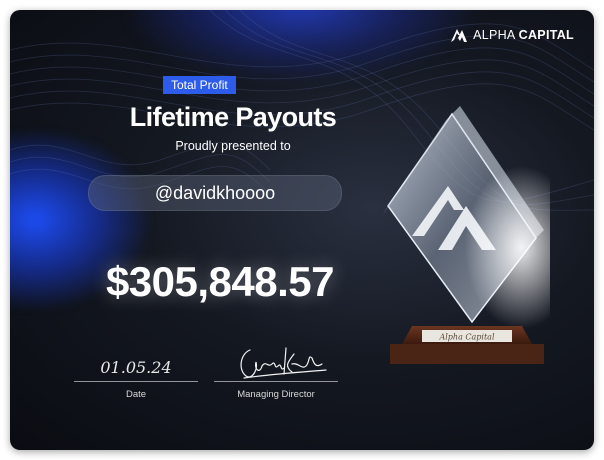 This screenshot has width=604, height=460. What do you see at coordinates (215, 193) in the screenshot?
I see `recipient-name: @davidkhoooo` at bounding box center [215, 193].